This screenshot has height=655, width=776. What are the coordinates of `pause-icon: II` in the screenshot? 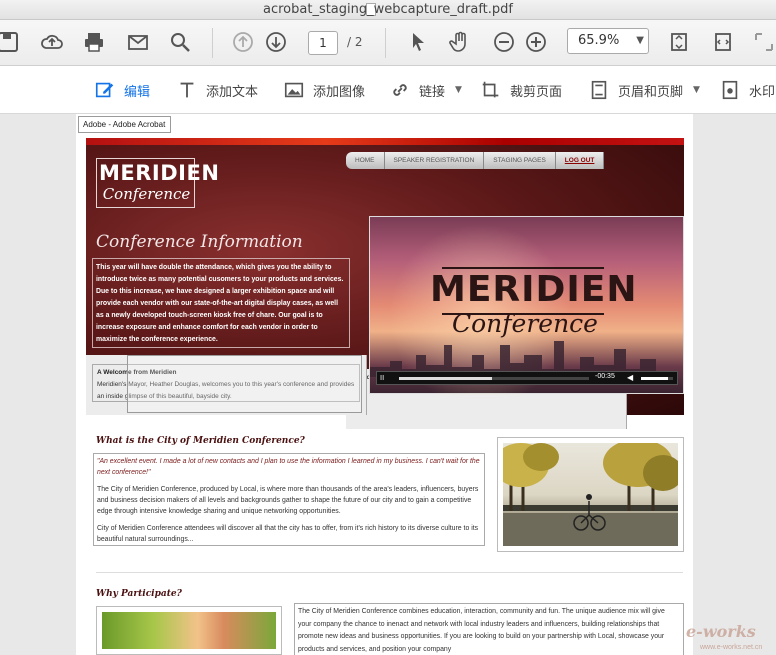 It's located at (385, 378).